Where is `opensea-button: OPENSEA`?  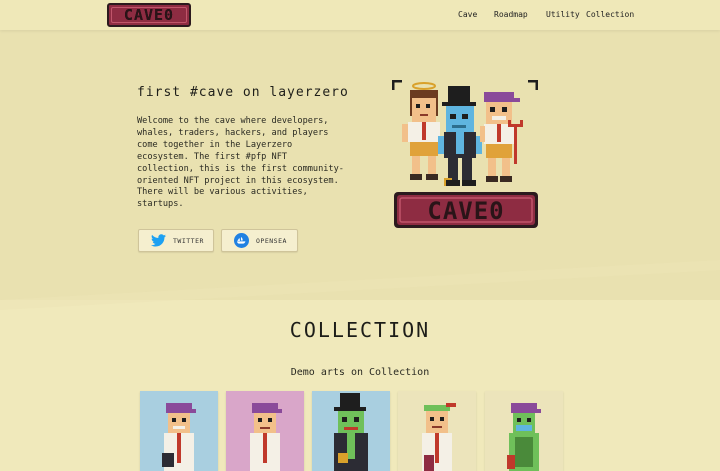
opensea-button: OPENSEA is located at coordinates (259, 240).